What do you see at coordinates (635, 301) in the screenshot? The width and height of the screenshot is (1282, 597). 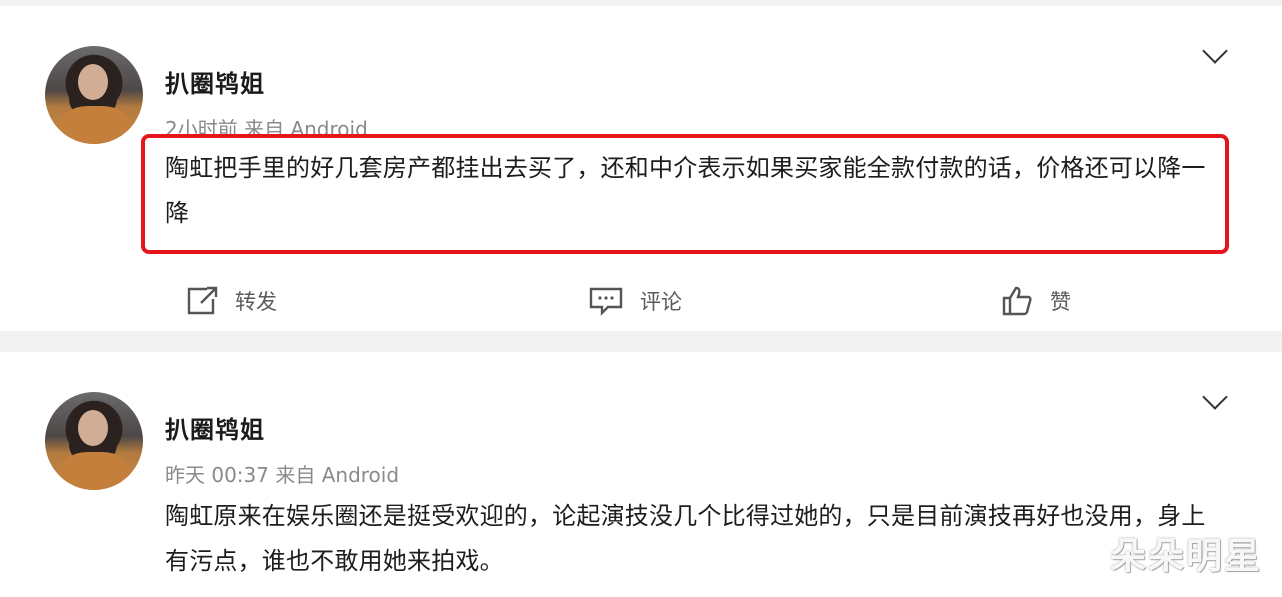 I see `comment-button: 评论` at bounding box center [635, 301].